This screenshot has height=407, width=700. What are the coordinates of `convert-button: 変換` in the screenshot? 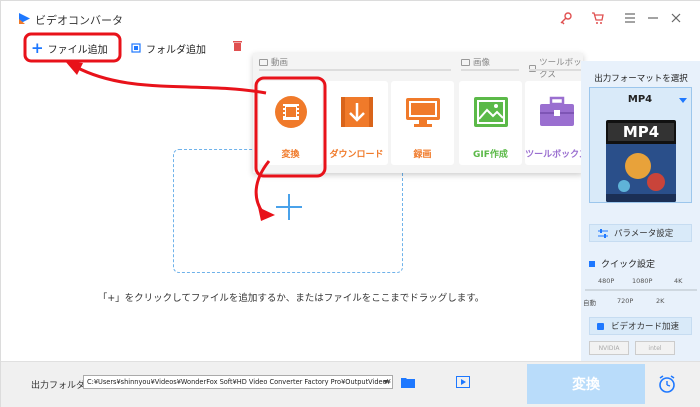 It's located at (586, 384).